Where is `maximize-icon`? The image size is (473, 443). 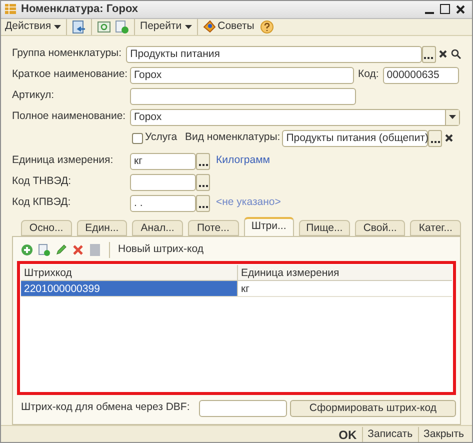 maximize-icon is located at coordinates (445, 9).